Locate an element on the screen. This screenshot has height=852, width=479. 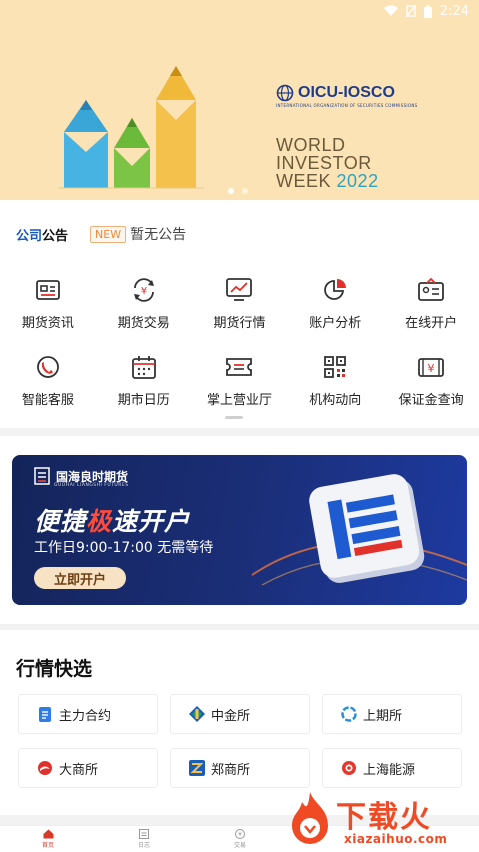
menu-item-futures-news: 期货资讯 is located at coordinates (48, 303).